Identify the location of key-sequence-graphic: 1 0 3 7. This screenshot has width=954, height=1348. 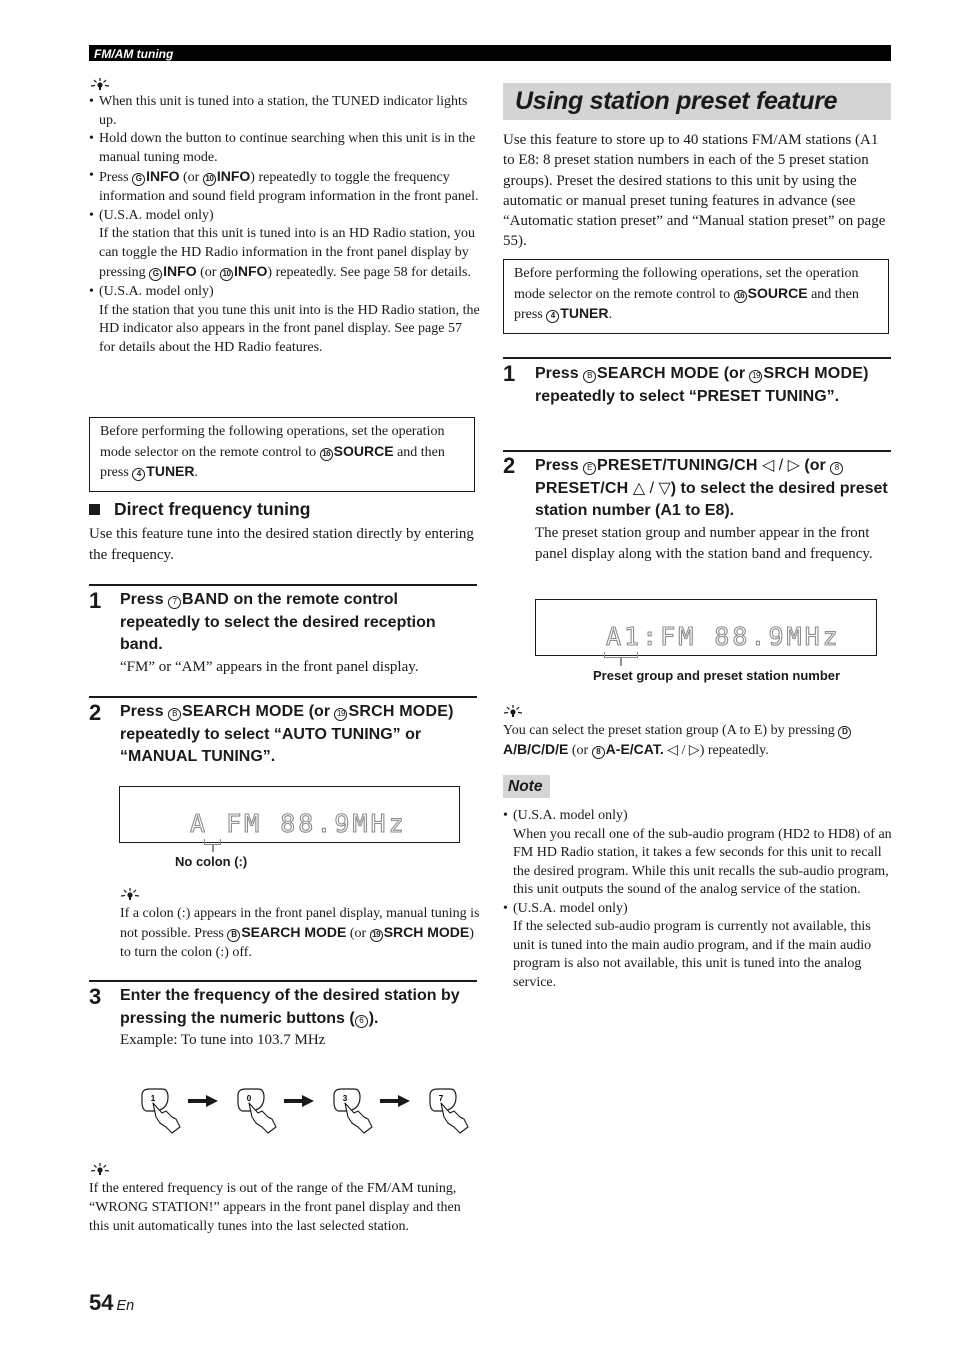
(305, 1111).